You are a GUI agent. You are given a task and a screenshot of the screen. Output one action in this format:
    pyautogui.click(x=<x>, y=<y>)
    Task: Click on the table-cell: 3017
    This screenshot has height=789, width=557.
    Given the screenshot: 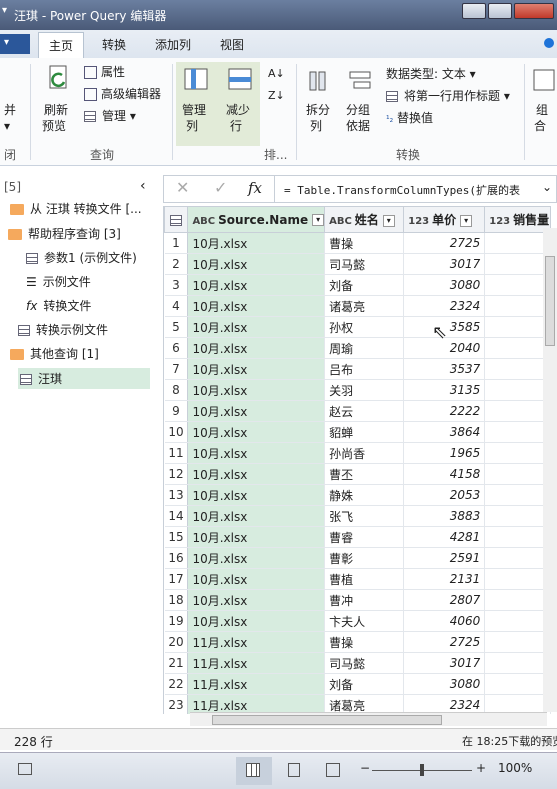 What is the action you would take?
    pyautogui.click(x=444, y=264)
    